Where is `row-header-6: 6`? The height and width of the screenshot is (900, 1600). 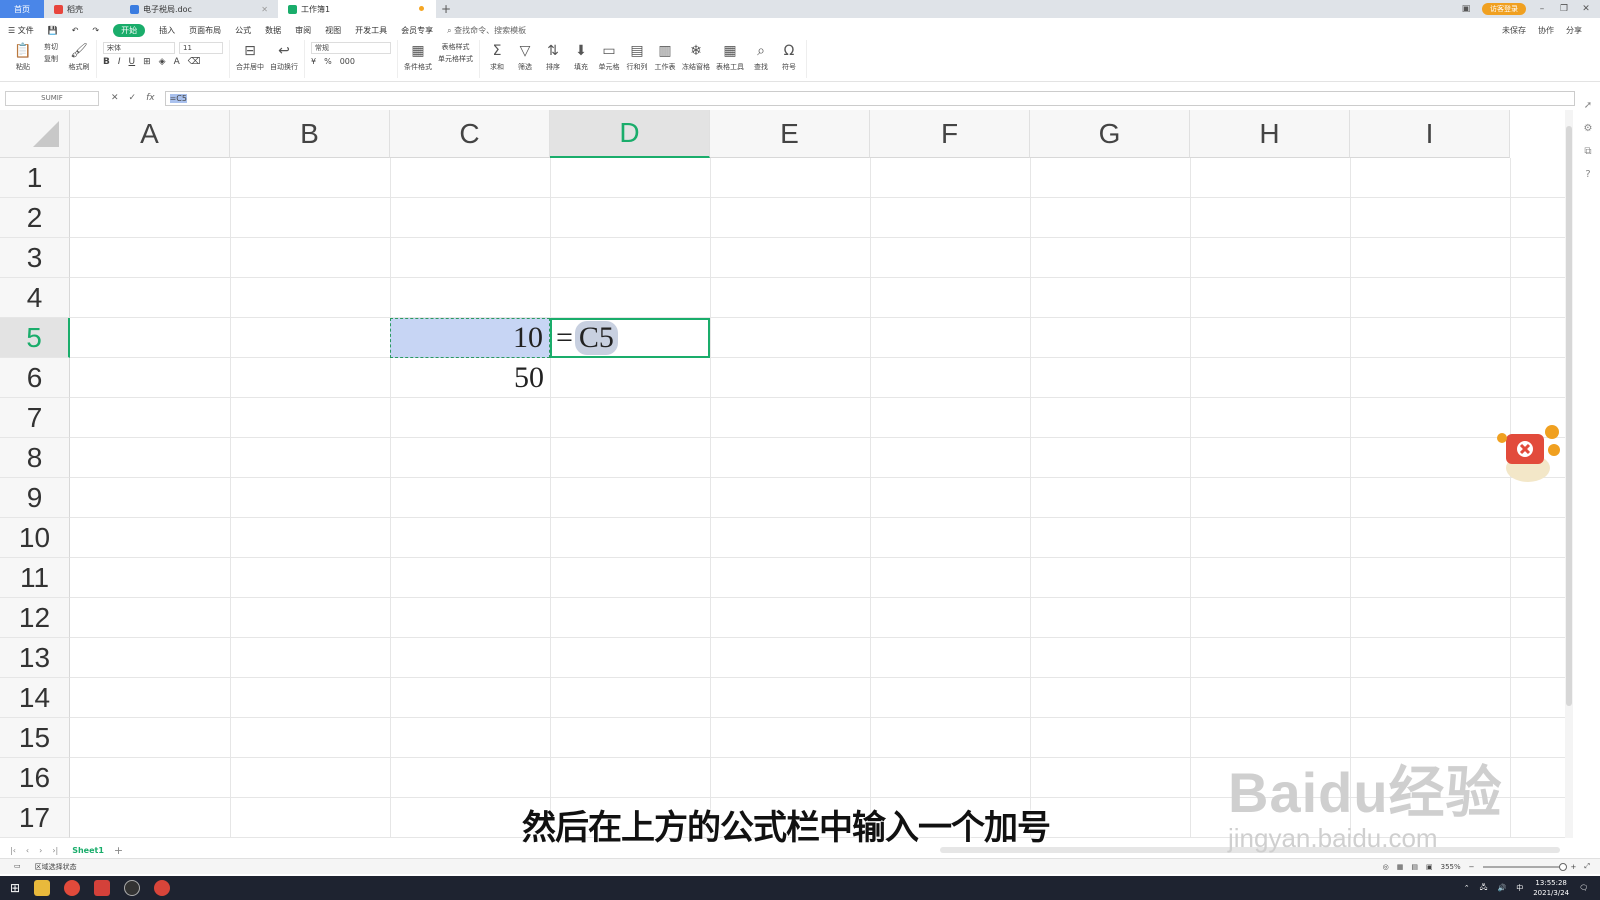 row-header-6: 6 is located at coordinates (35, 378).